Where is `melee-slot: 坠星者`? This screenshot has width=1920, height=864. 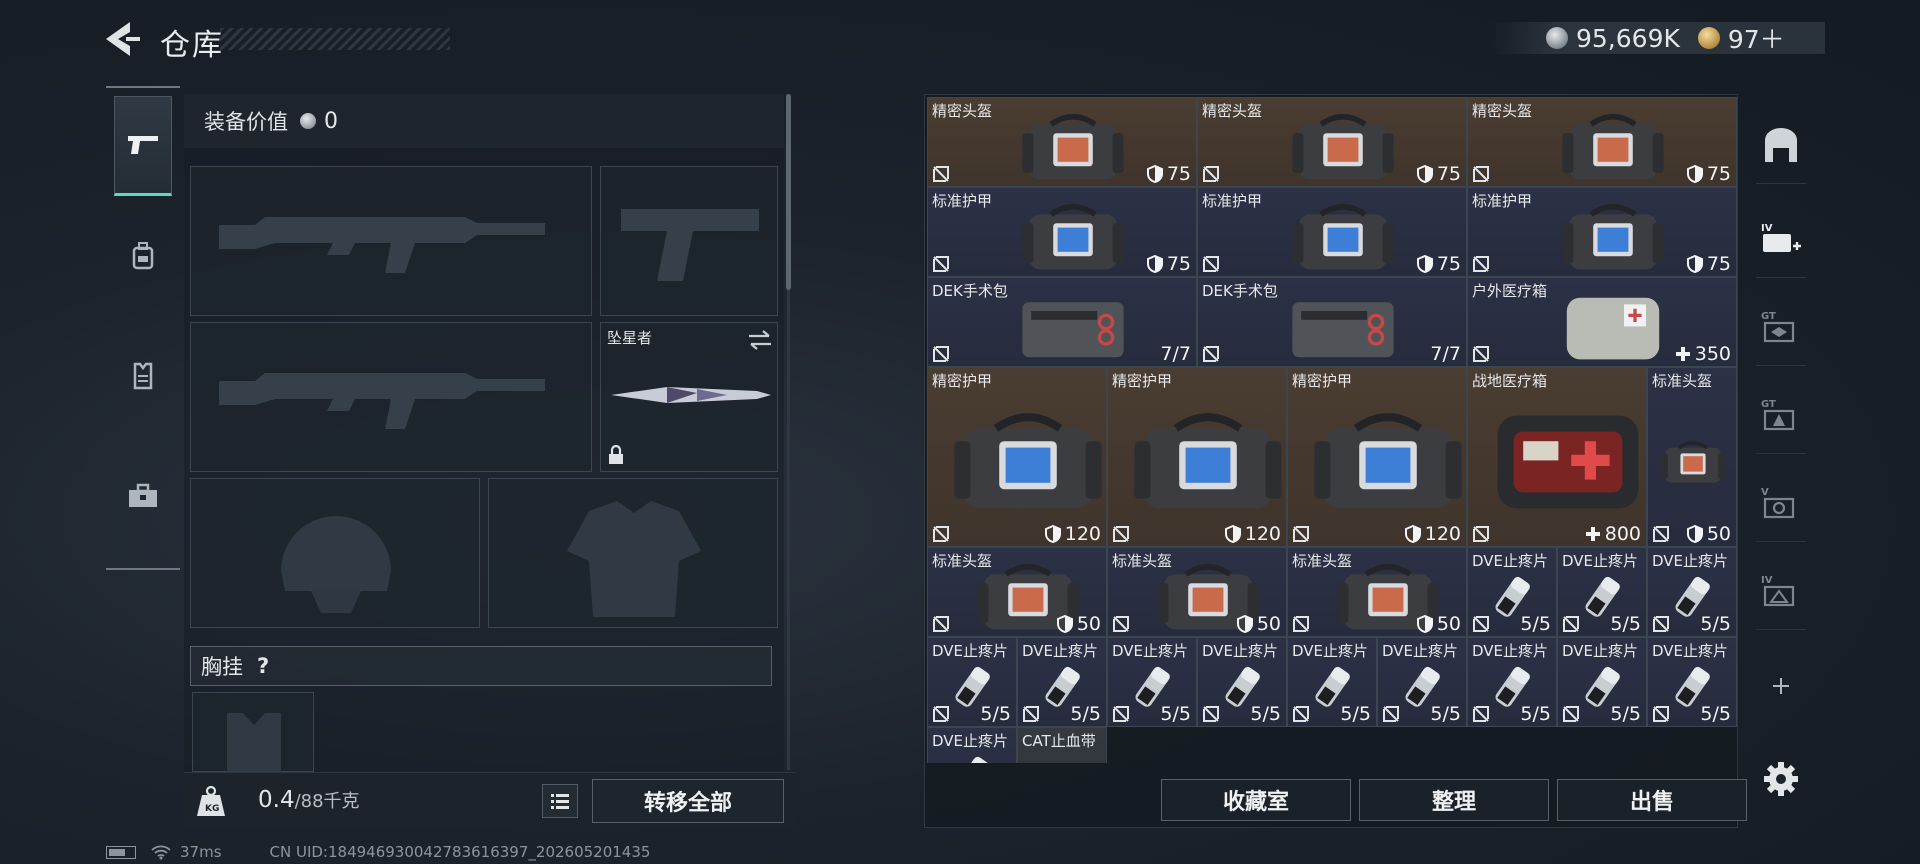
melee-slot: 坠星者 is located at coordinates (689, 397).